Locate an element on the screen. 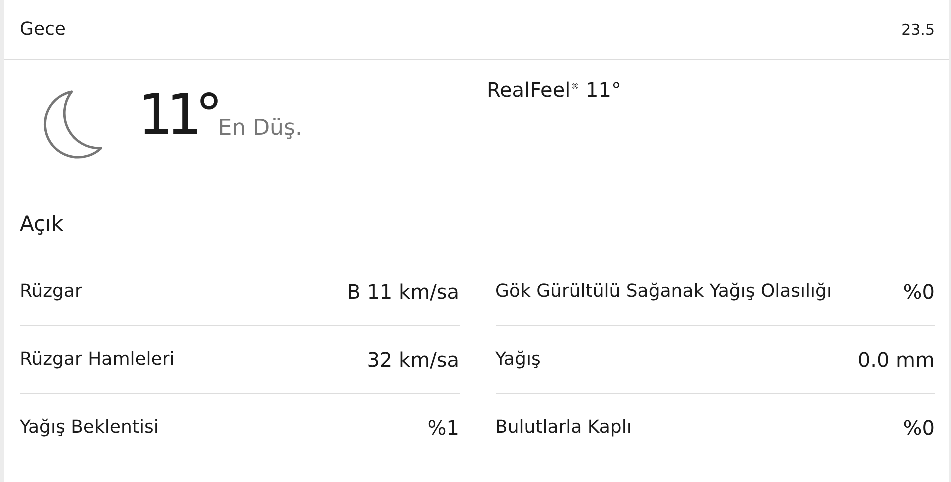 The height and width of the screenshot is (482, 951). detail-value: 32 km/sa is located at coordinates (413, 360).